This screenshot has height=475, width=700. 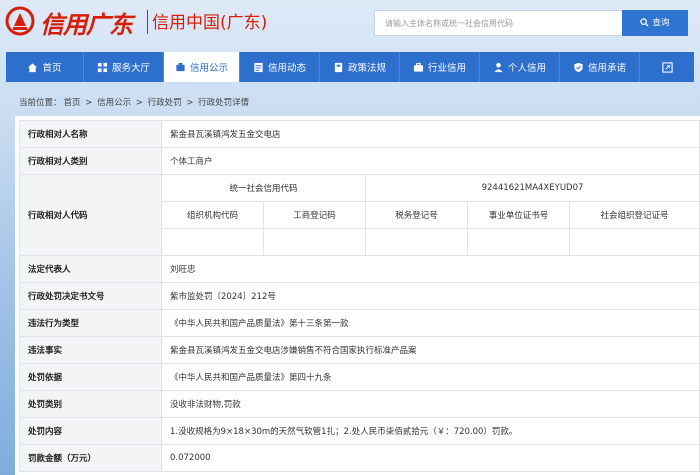 I want to click on name-label: 行政相对人名称, so click(x=90, y=134).